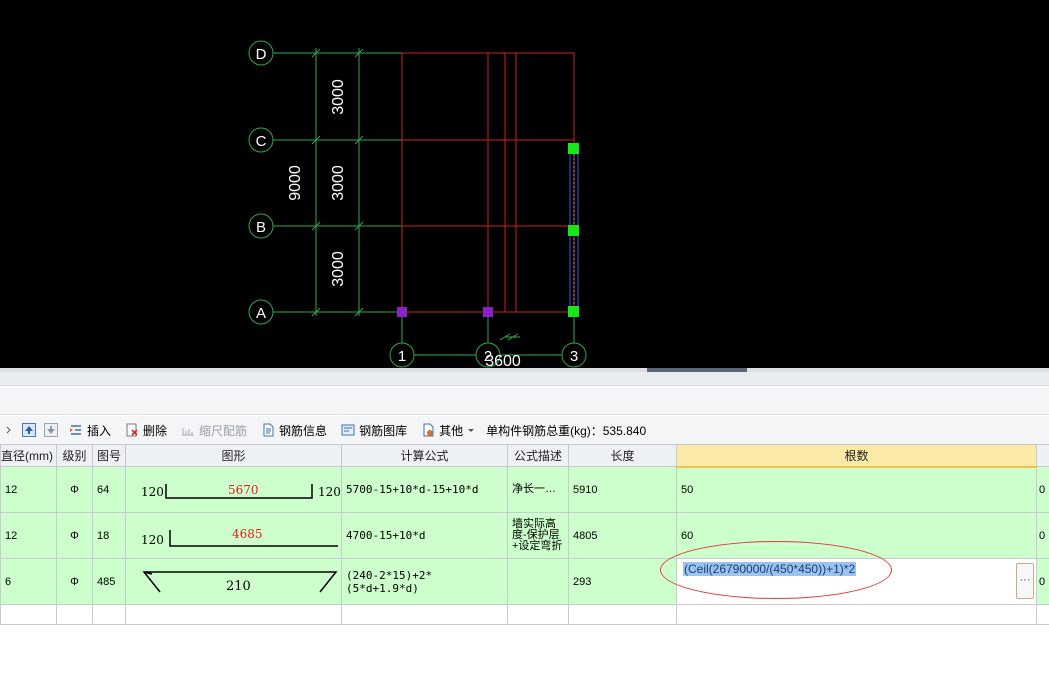 The height and width of the screenshot is (697, 1049). Describe the element at coordinates (28, 581) in the screenshot. I see `cell-diameter: 6` at that location.